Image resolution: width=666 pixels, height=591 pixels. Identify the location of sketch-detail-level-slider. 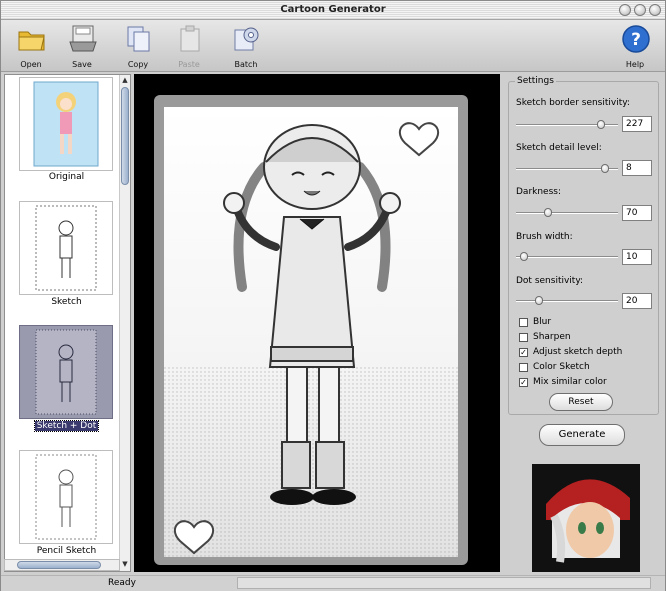
(567, 168).